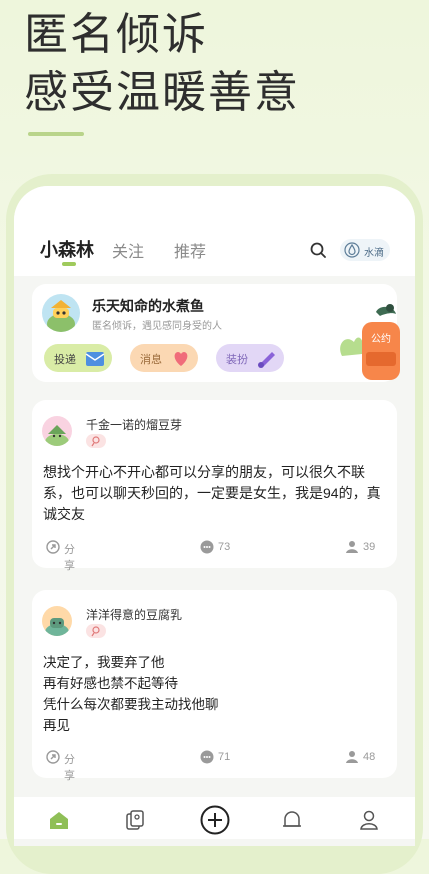 This screenshot has height=874, width=429. I want to click on bottom-nav, so click(214, 818).